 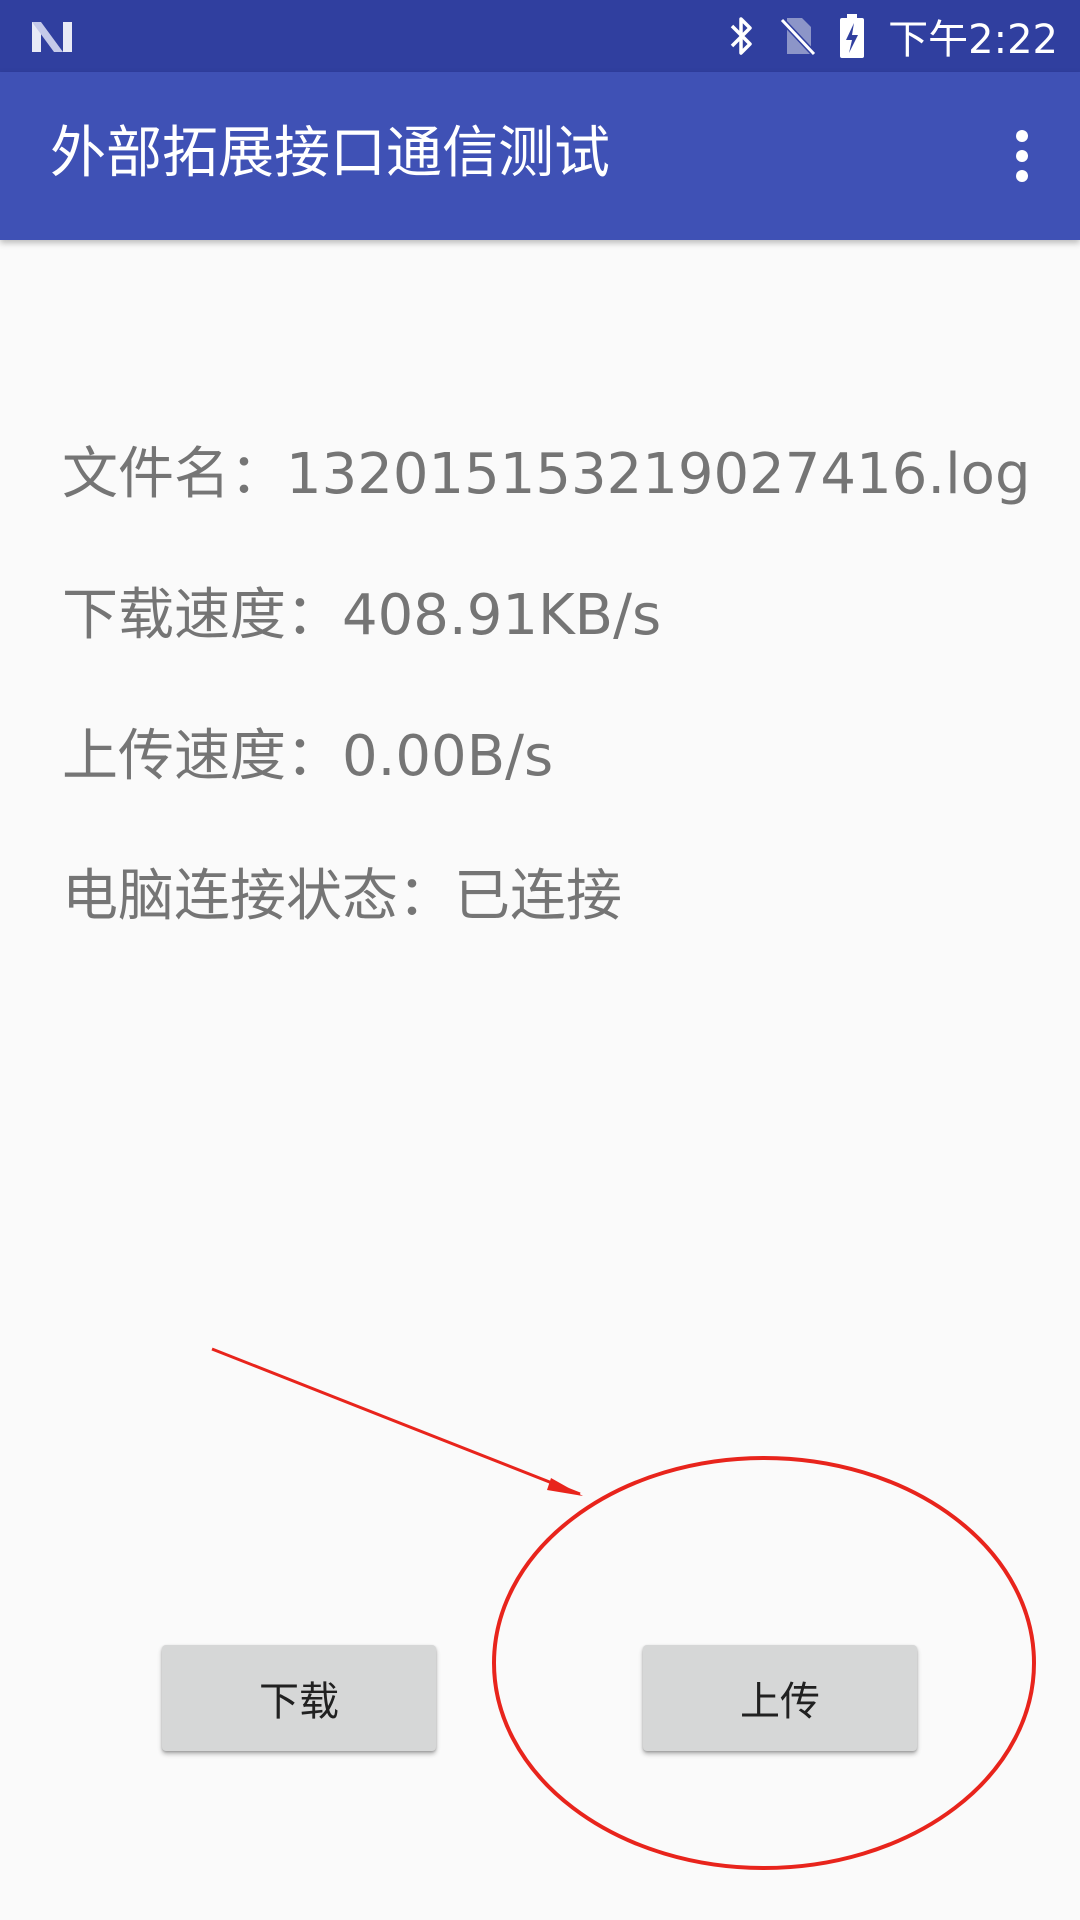 I want to click on upload-speed-label: 上传速度：, so click(x=202, y=756).